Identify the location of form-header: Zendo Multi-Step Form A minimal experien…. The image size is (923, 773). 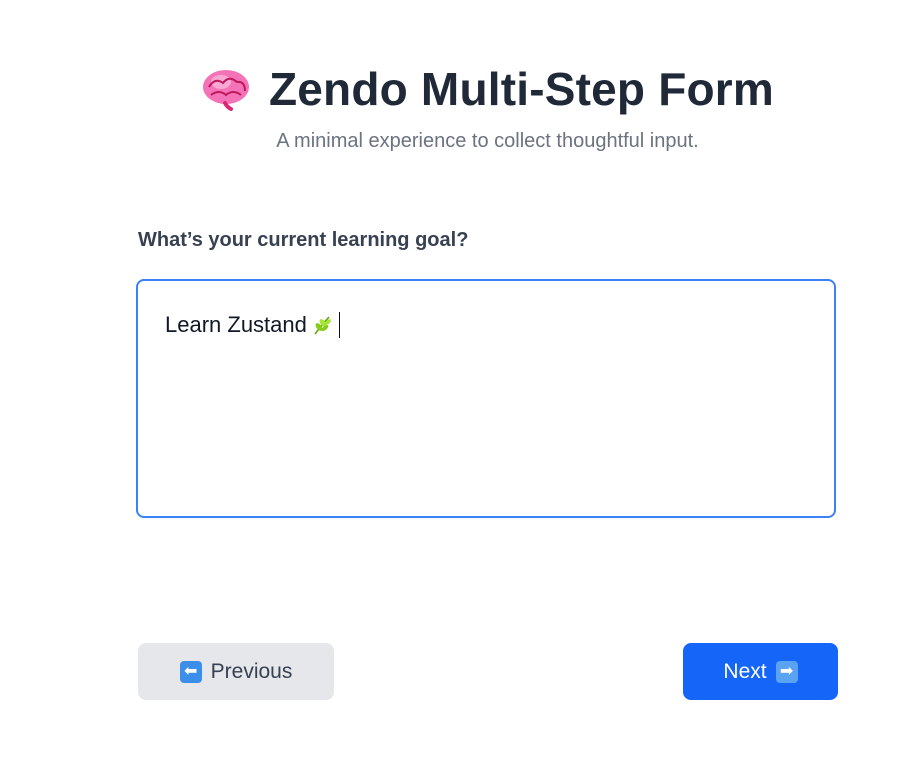
(461, 107).